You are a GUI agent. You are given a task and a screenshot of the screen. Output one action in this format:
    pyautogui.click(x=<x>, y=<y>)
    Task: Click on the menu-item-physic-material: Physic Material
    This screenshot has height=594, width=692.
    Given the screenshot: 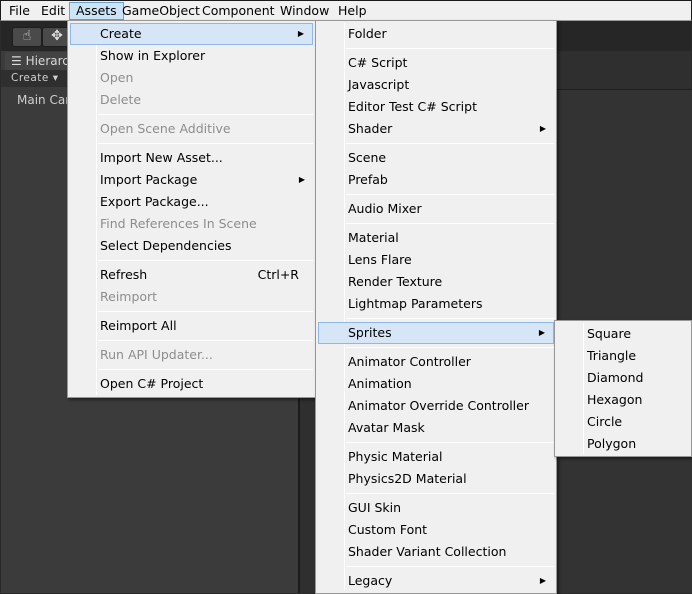 What is the action you would take?
    pyautogui.click(x=436, y=457)
    